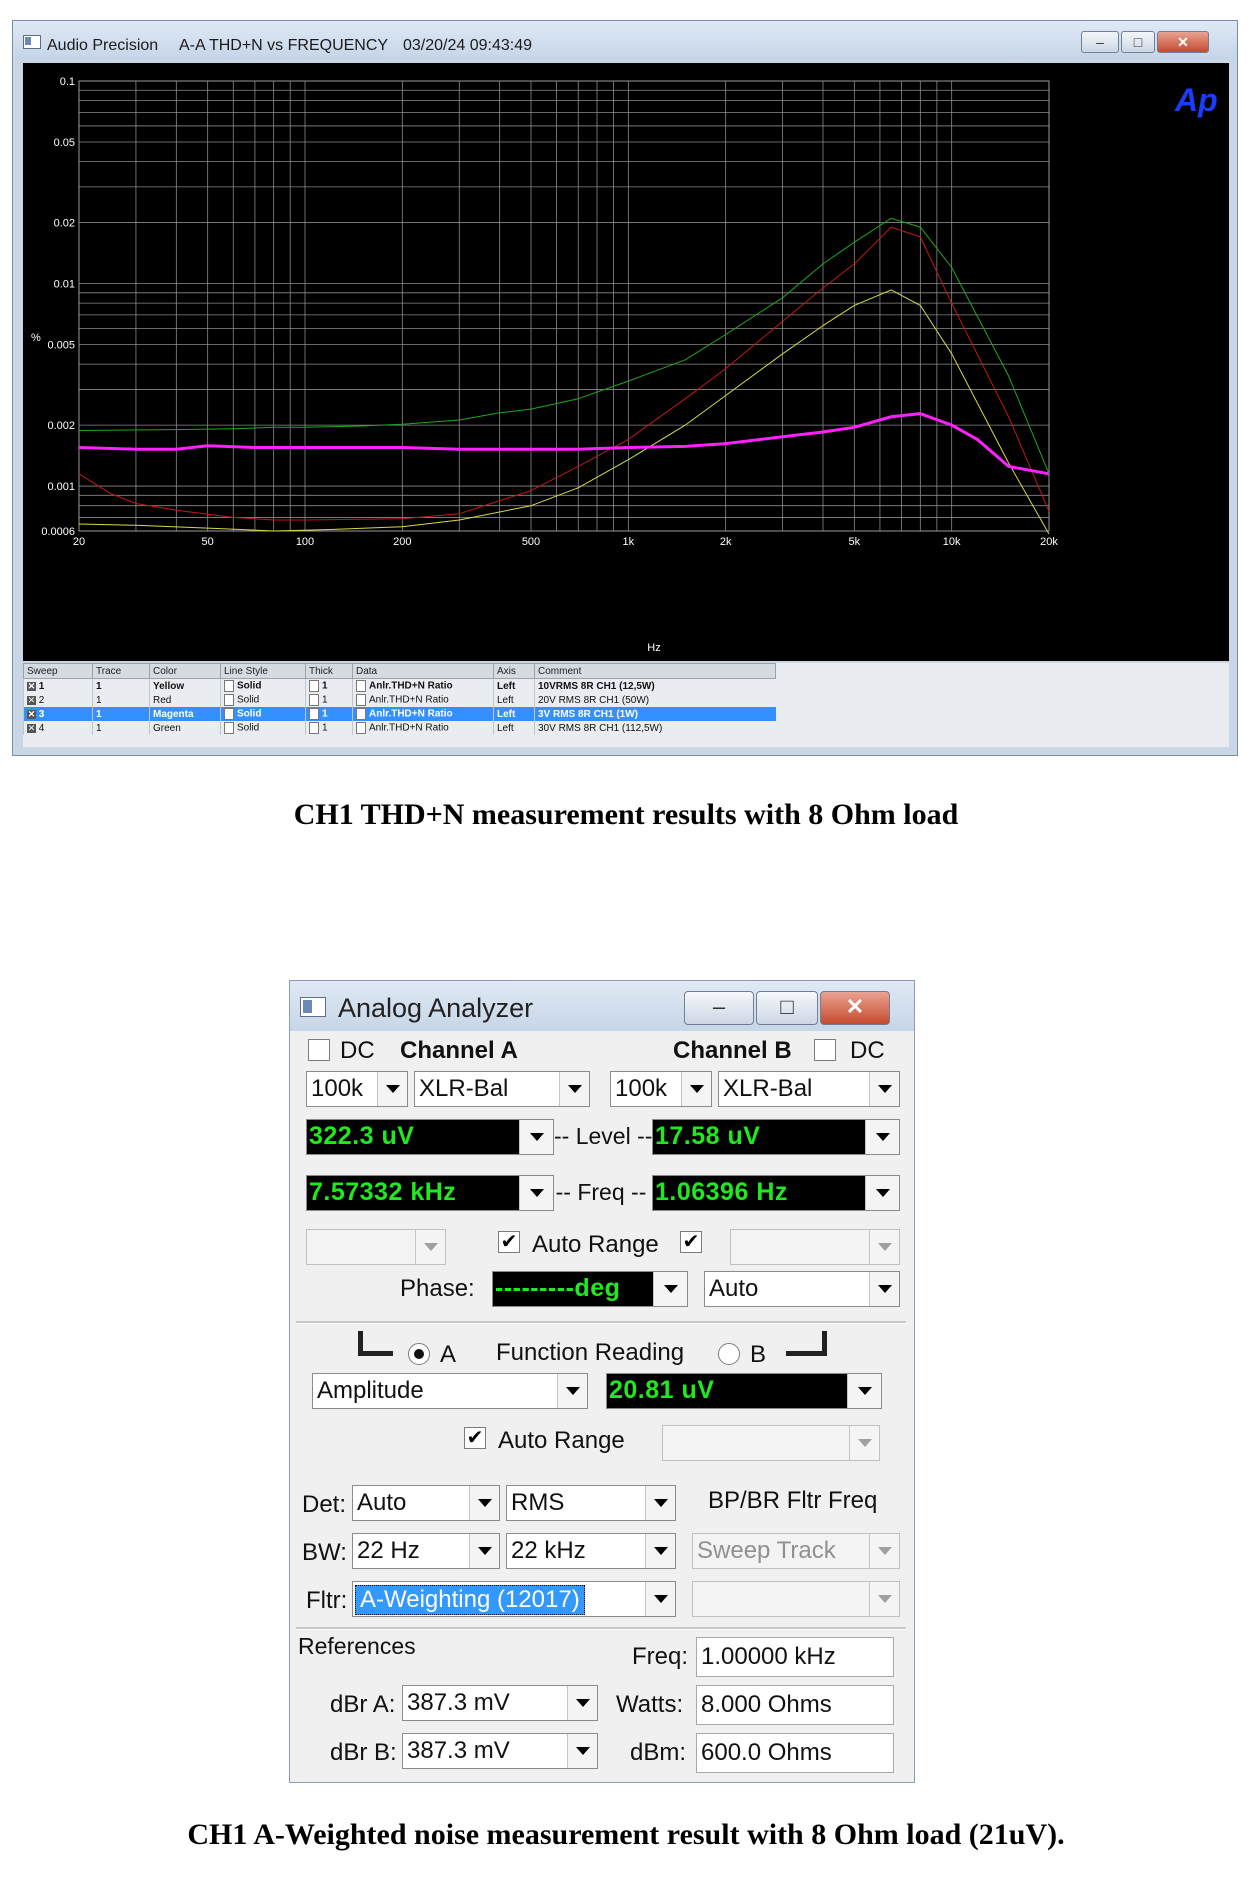 The height and width of the screenshot is (1890, 1252). I want to click on detector-mode-select: RMS, so click(591, 1503).